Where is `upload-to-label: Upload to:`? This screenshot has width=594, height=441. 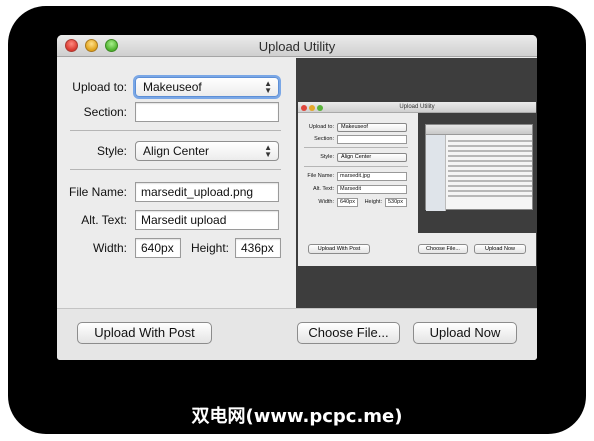
upload-to-label: Upload to: is located at coordinates (99, 87).